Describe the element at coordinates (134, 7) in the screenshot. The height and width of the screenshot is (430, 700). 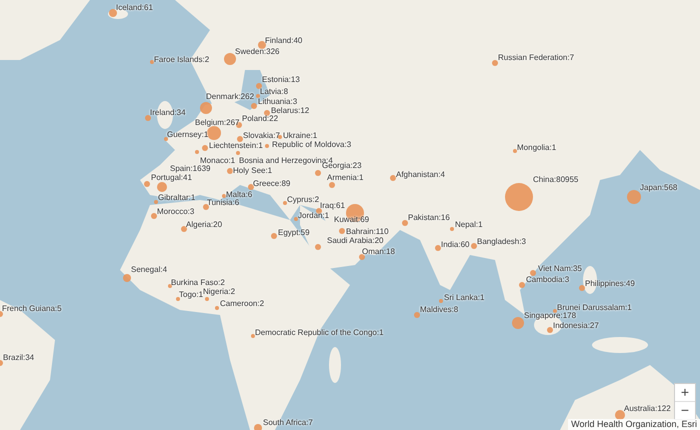
I see `map-label: Iceland:61` at that location.